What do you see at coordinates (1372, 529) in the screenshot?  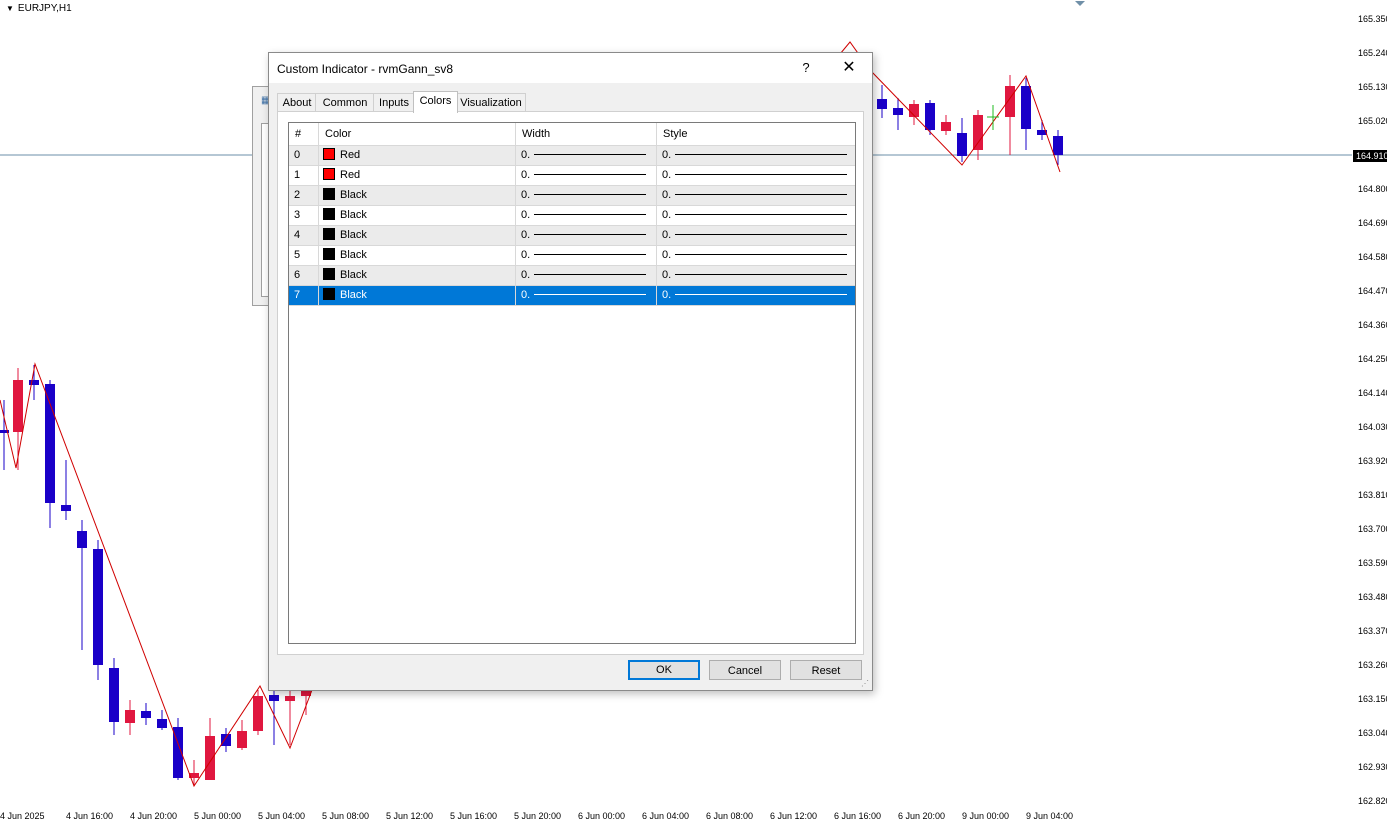 I see `price-tick-label: 163.700` at bounding box center [1372, 529].